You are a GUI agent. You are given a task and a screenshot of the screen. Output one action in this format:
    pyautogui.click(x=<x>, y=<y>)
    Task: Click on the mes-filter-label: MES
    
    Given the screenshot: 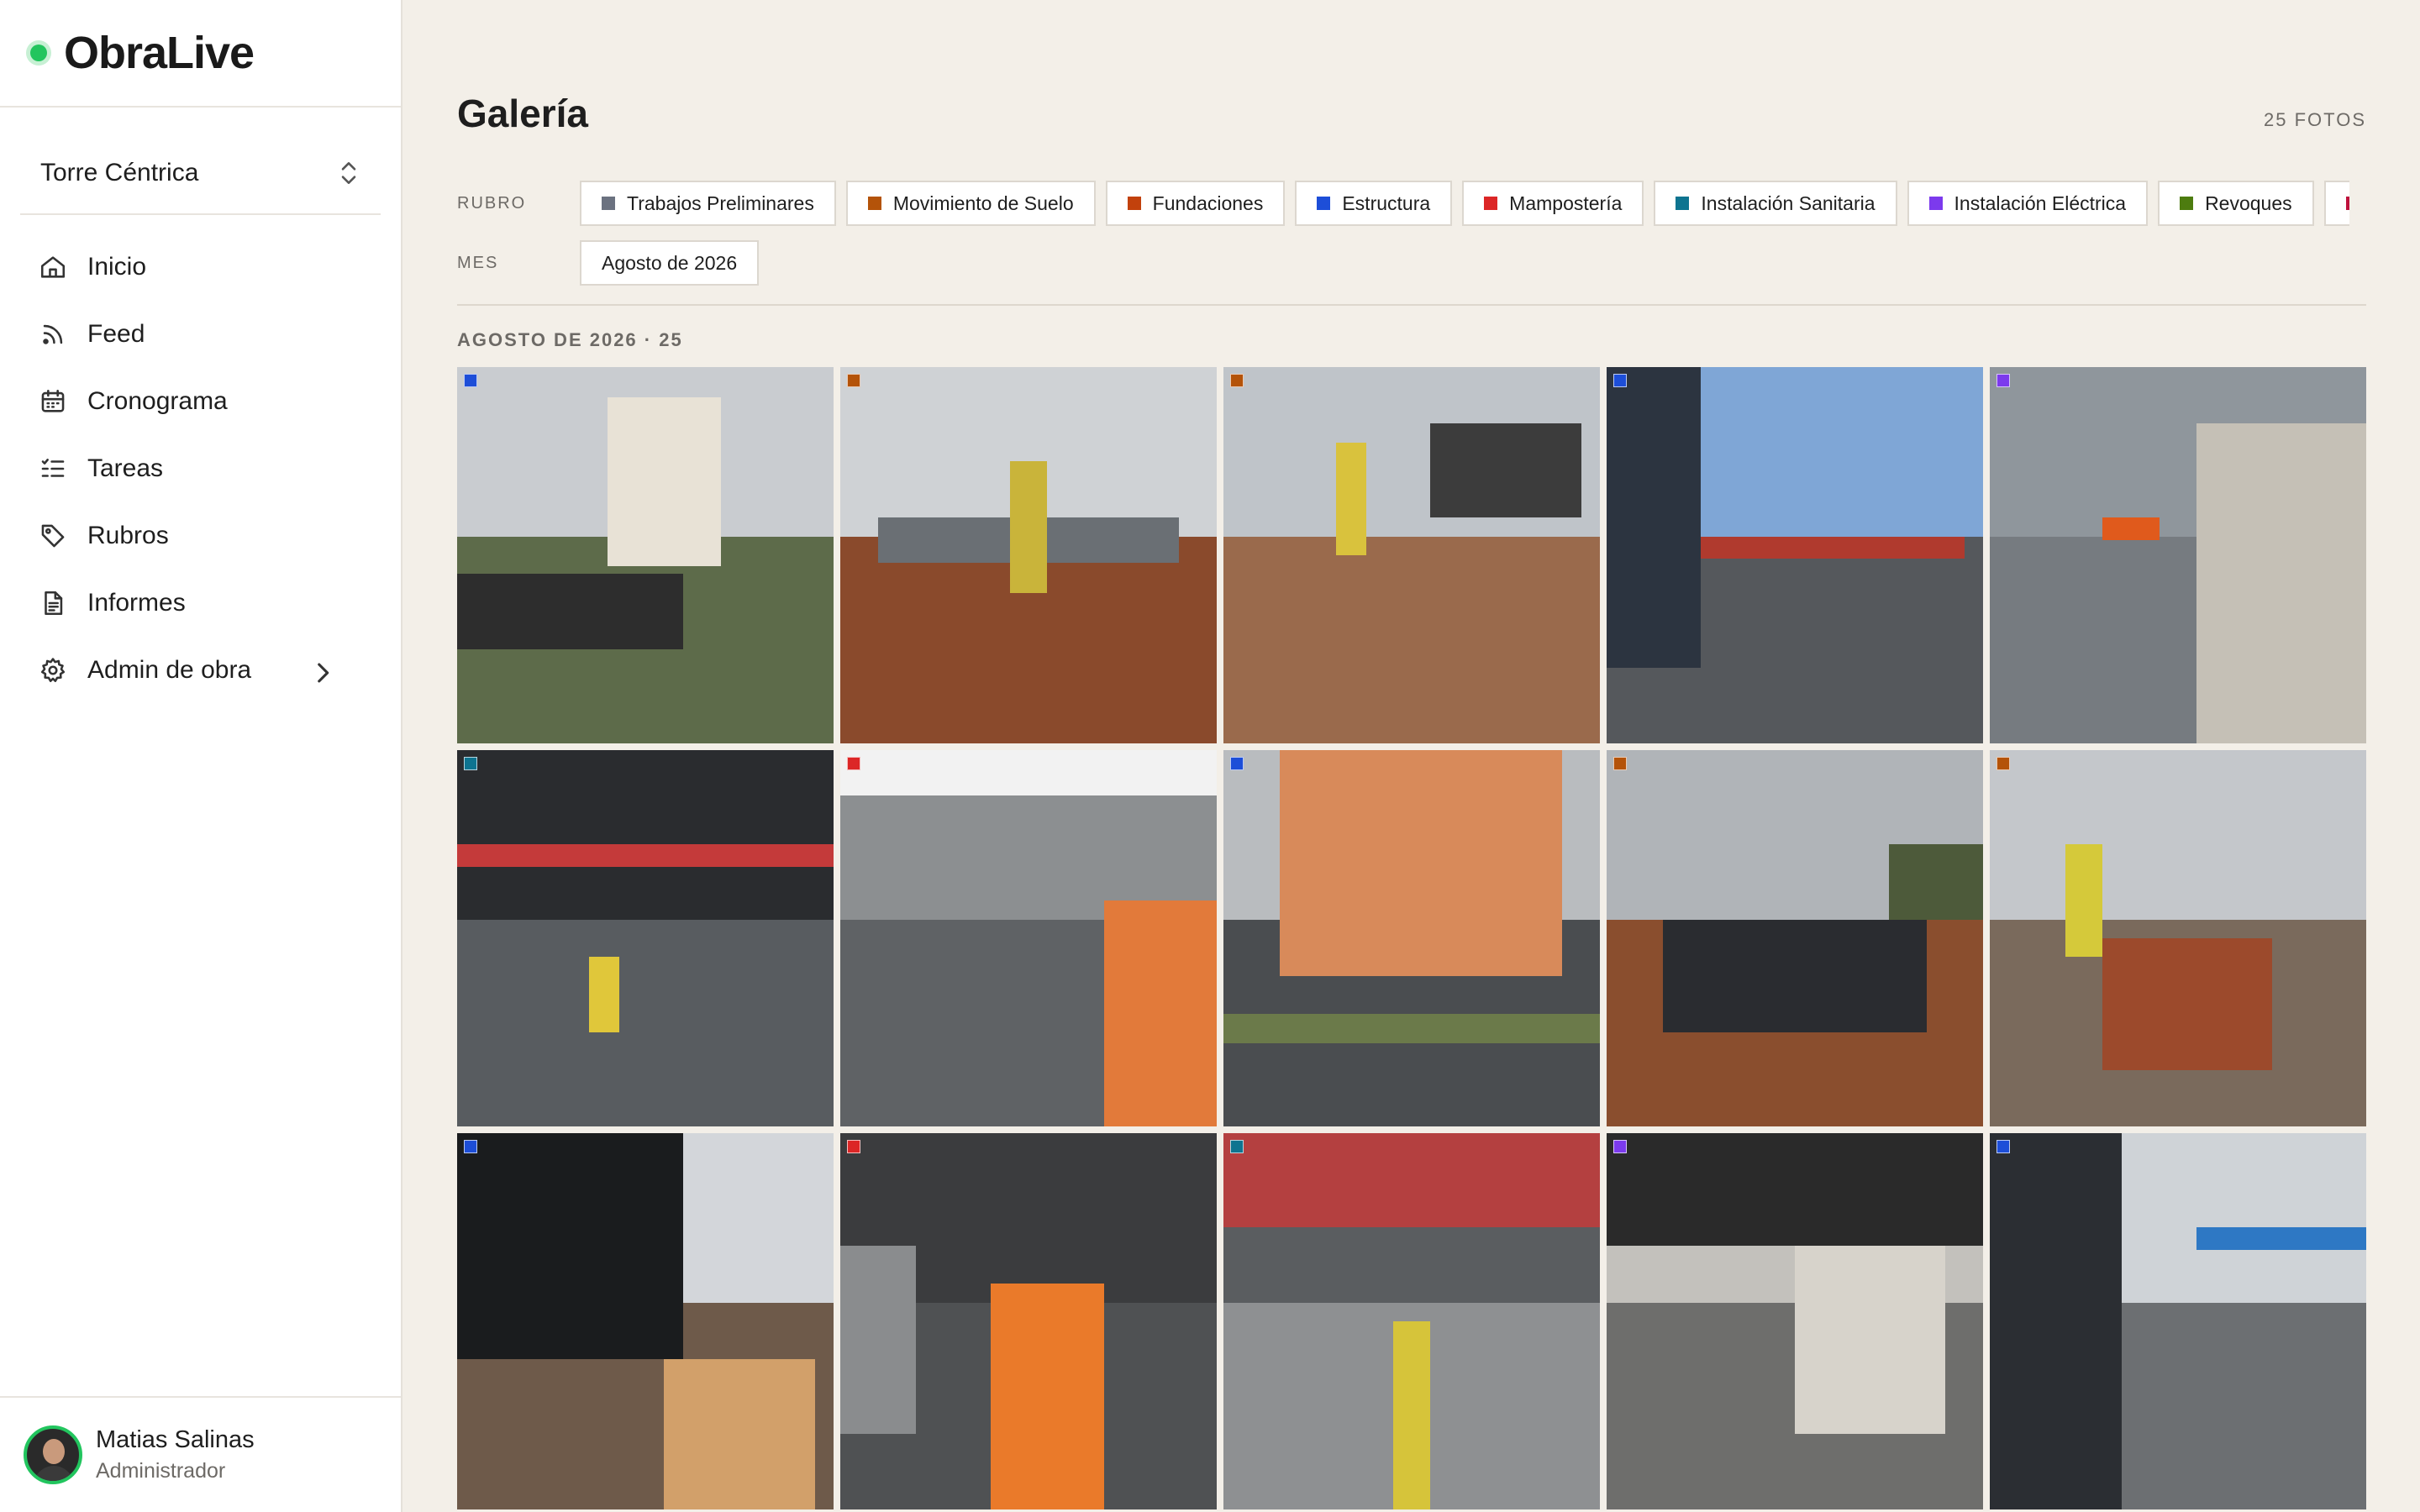 What is the action you would take?
    pyautogui.click(x=478, y=262)
    